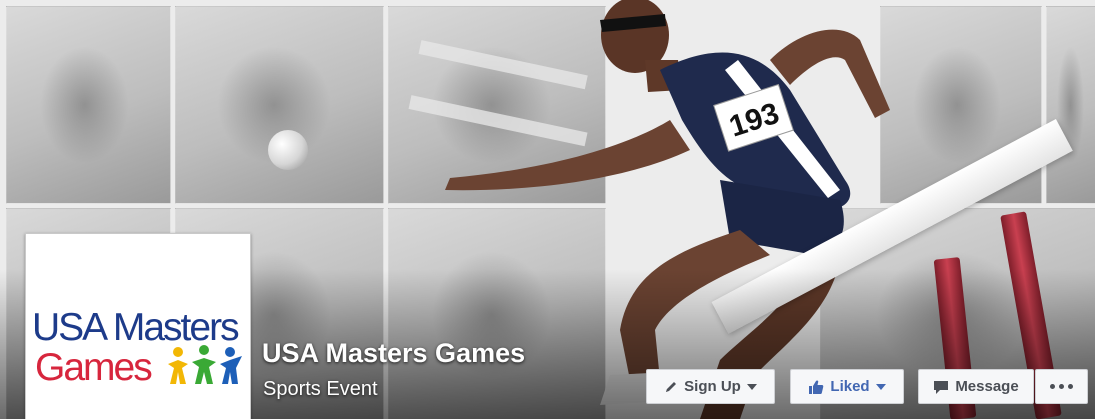 The height and width of the screenshot is (419, 1095). I want to click on page-category: Sports Event, so click(320, 389).